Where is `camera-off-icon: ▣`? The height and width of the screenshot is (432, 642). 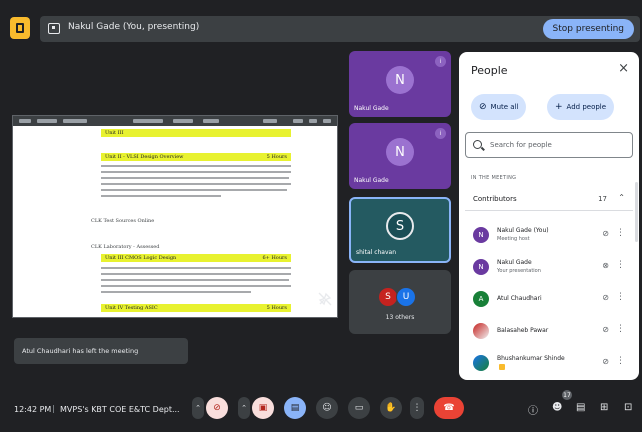 camera-off-icon: ▣ is located at coordinates (263, 408).